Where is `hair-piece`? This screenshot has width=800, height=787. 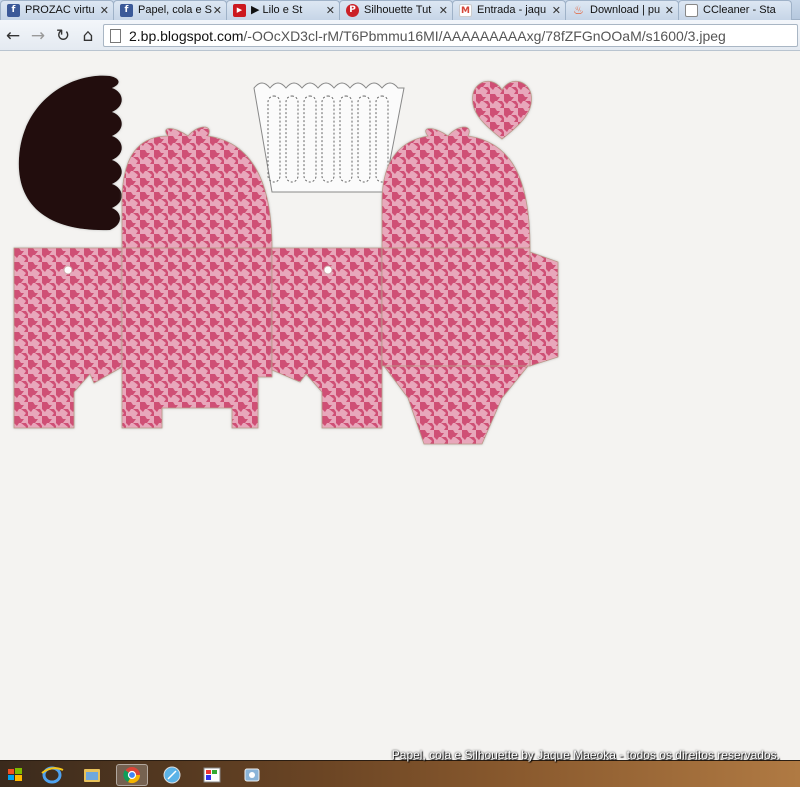 hair-piece is located at coordinates (70, 153).